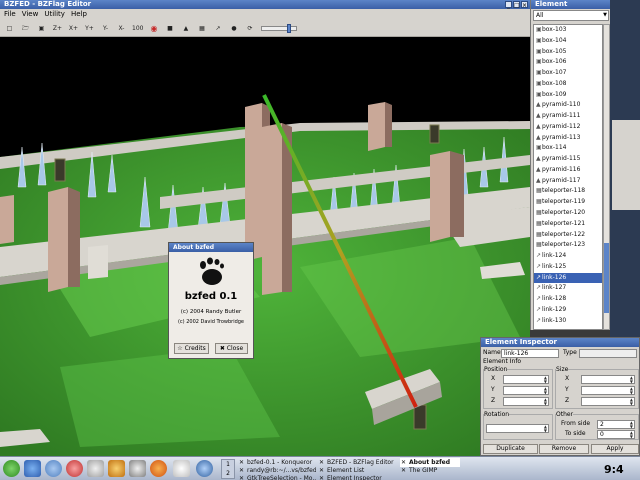  What do you see at coordinates (510, 449) in the screenshot?
I see `duplicate-button: Duplicate` at bounding box center [510, 449].